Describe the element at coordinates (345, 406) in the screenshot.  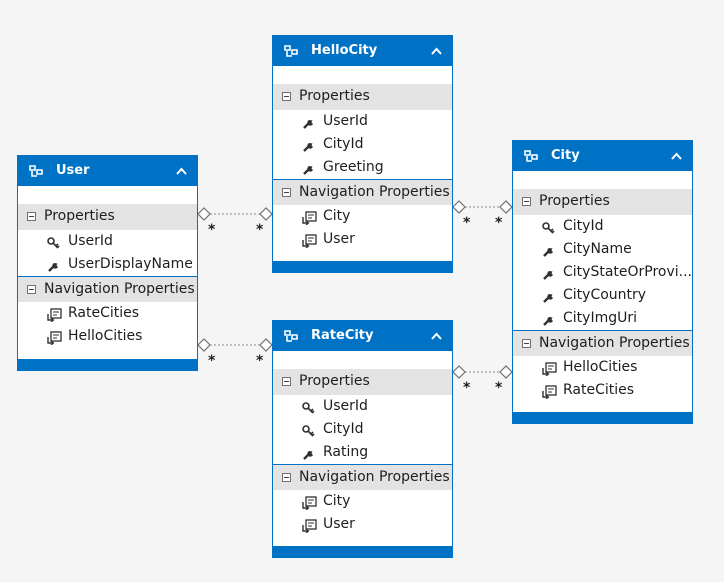
I see `property-name: UserId` at that location.